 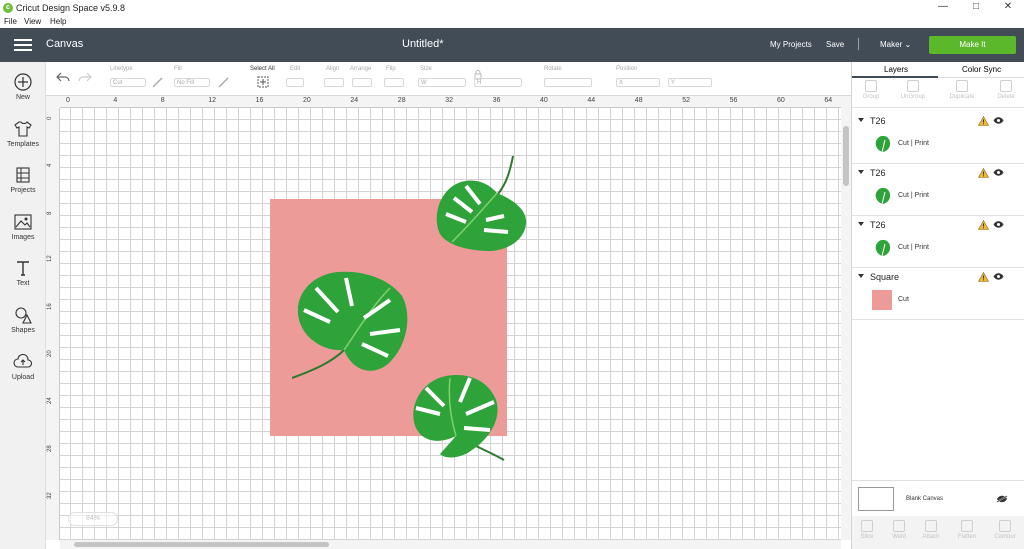 I want to click on contour-button: Contour, so click(x=1005, y=530).